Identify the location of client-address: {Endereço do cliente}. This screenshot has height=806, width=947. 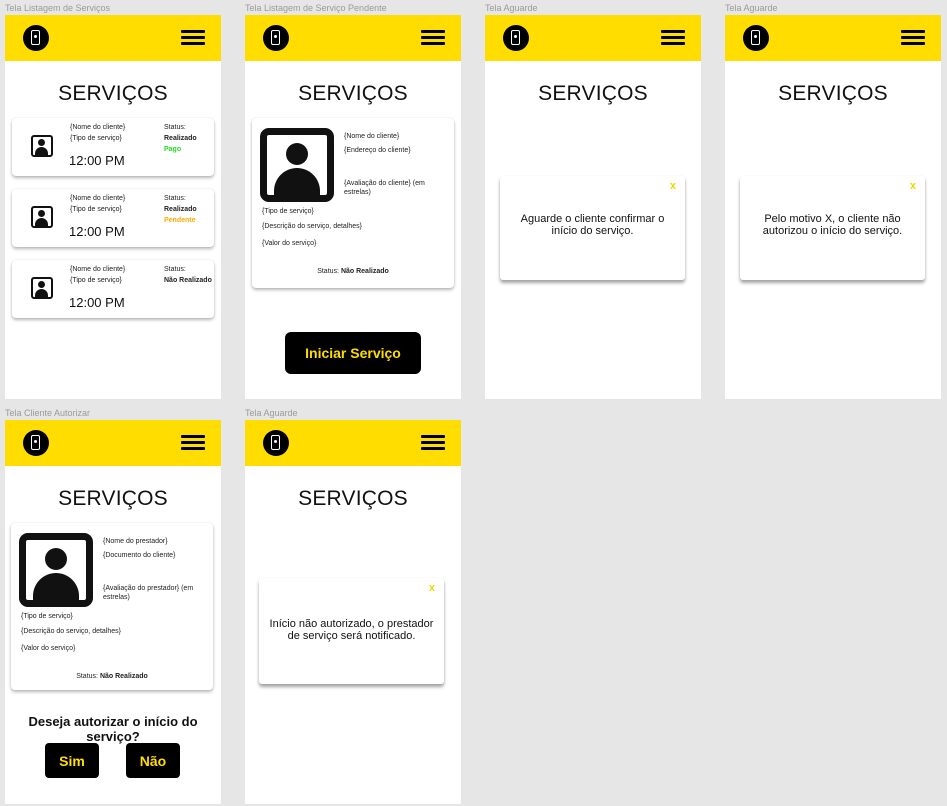
(377, 150).